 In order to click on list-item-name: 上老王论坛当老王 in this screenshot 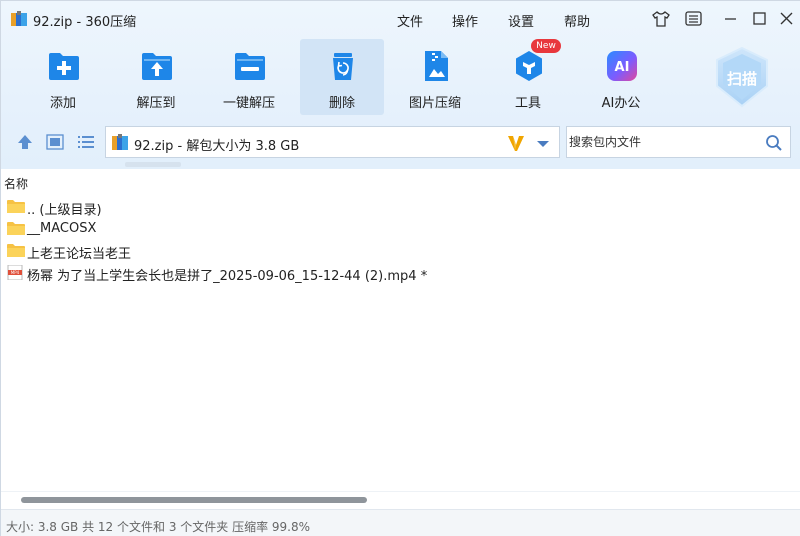, I will do `click(79, 254)`.